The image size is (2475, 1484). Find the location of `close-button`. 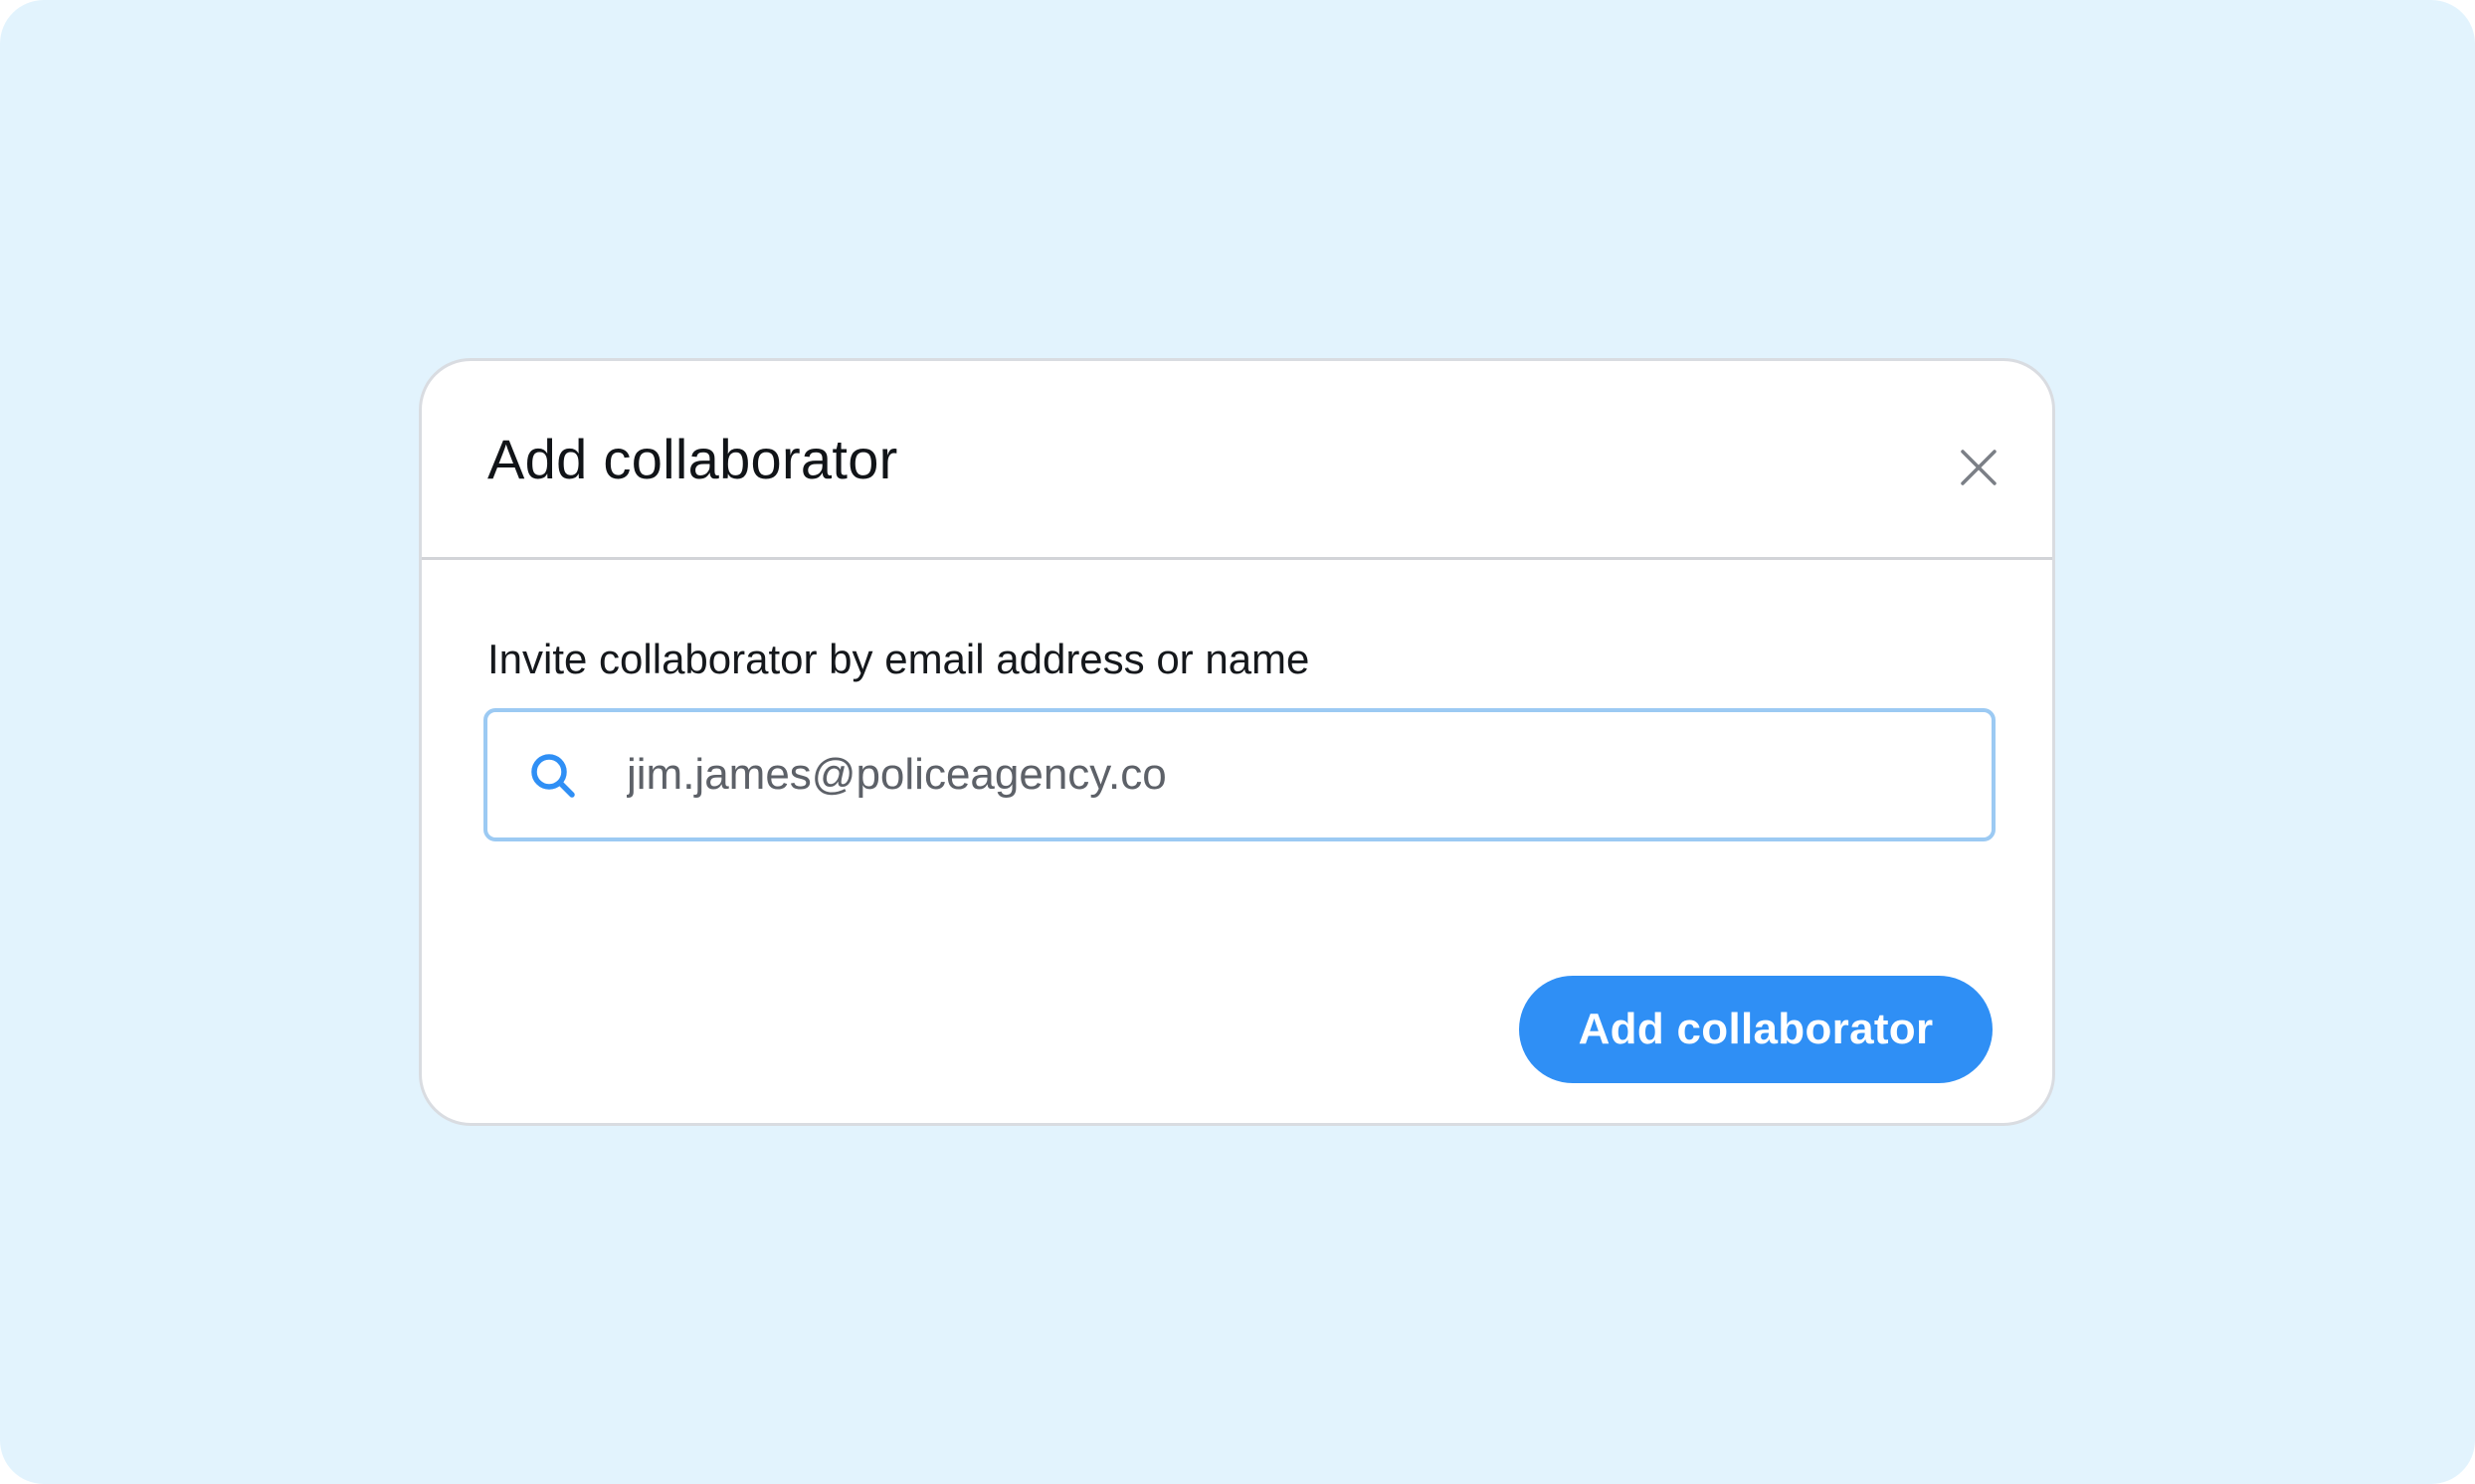

close-button is located at coordinates (1978, 468).